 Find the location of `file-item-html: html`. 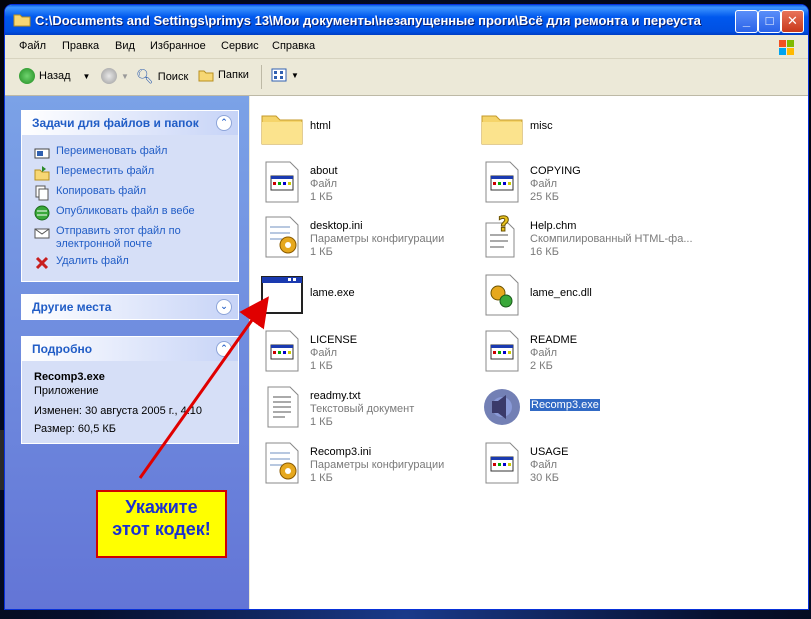

file-item-html: html is located at coordinates (373, 128).